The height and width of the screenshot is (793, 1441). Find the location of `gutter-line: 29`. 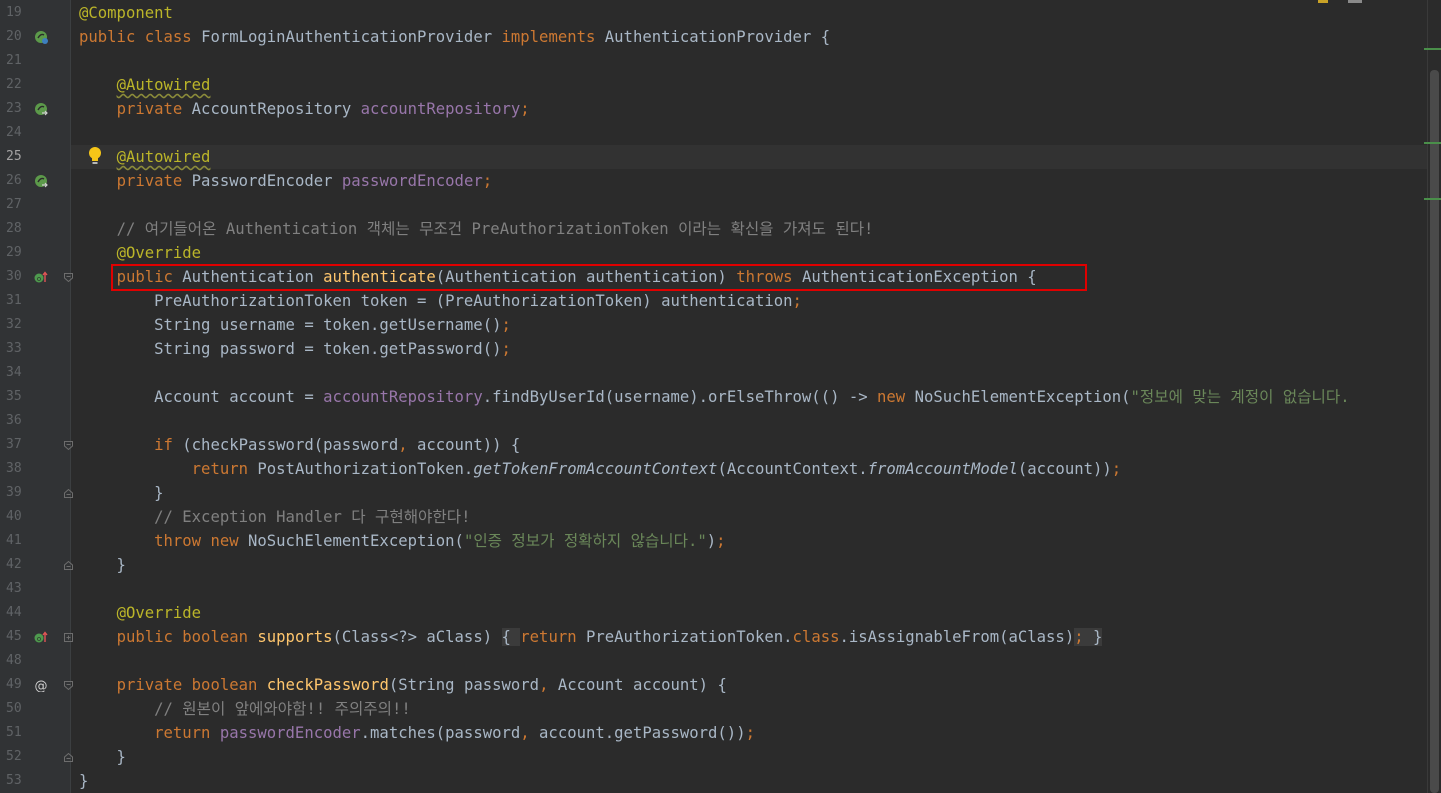

gutter-line: 29 is located at coordinates (35, 253).